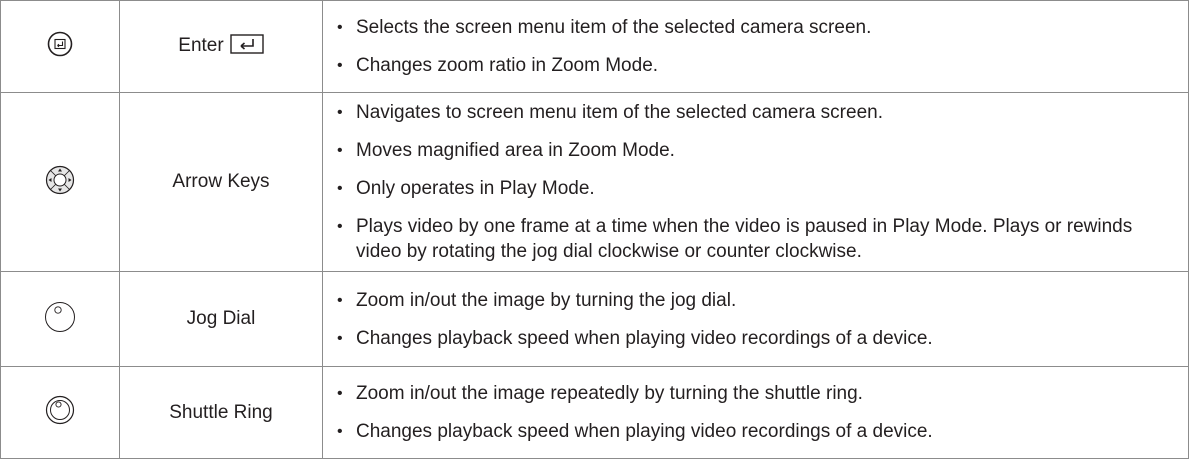 This screenshot has width=1189, height=459. Describe the element at coordinates (756, 65) in the screenshot. I see `list-item: Changes zoom ratio in Zoom Mode.` at that location.